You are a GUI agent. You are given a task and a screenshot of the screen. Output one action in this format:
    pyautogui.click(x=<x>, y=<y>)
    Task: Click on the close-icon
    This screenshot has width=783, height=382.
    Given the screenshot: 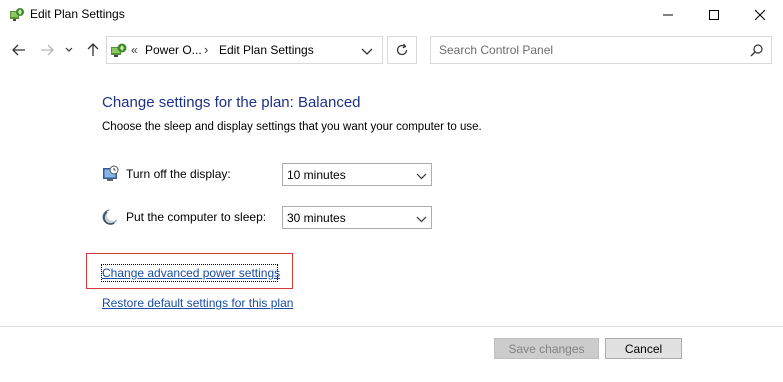 What is the action you would take?
    pyautogui.click(x=760, y=15)
    